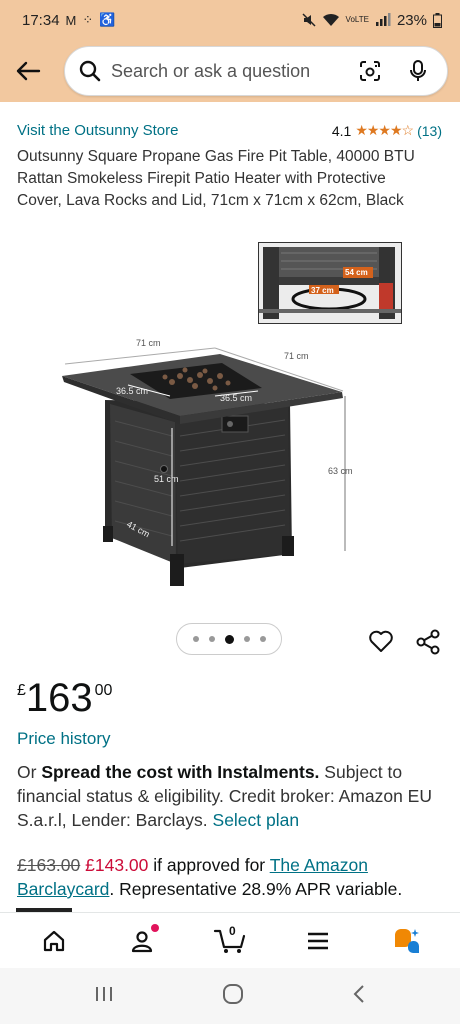  I want to click on inset-label-top: 54 cm, so click(356, 272).